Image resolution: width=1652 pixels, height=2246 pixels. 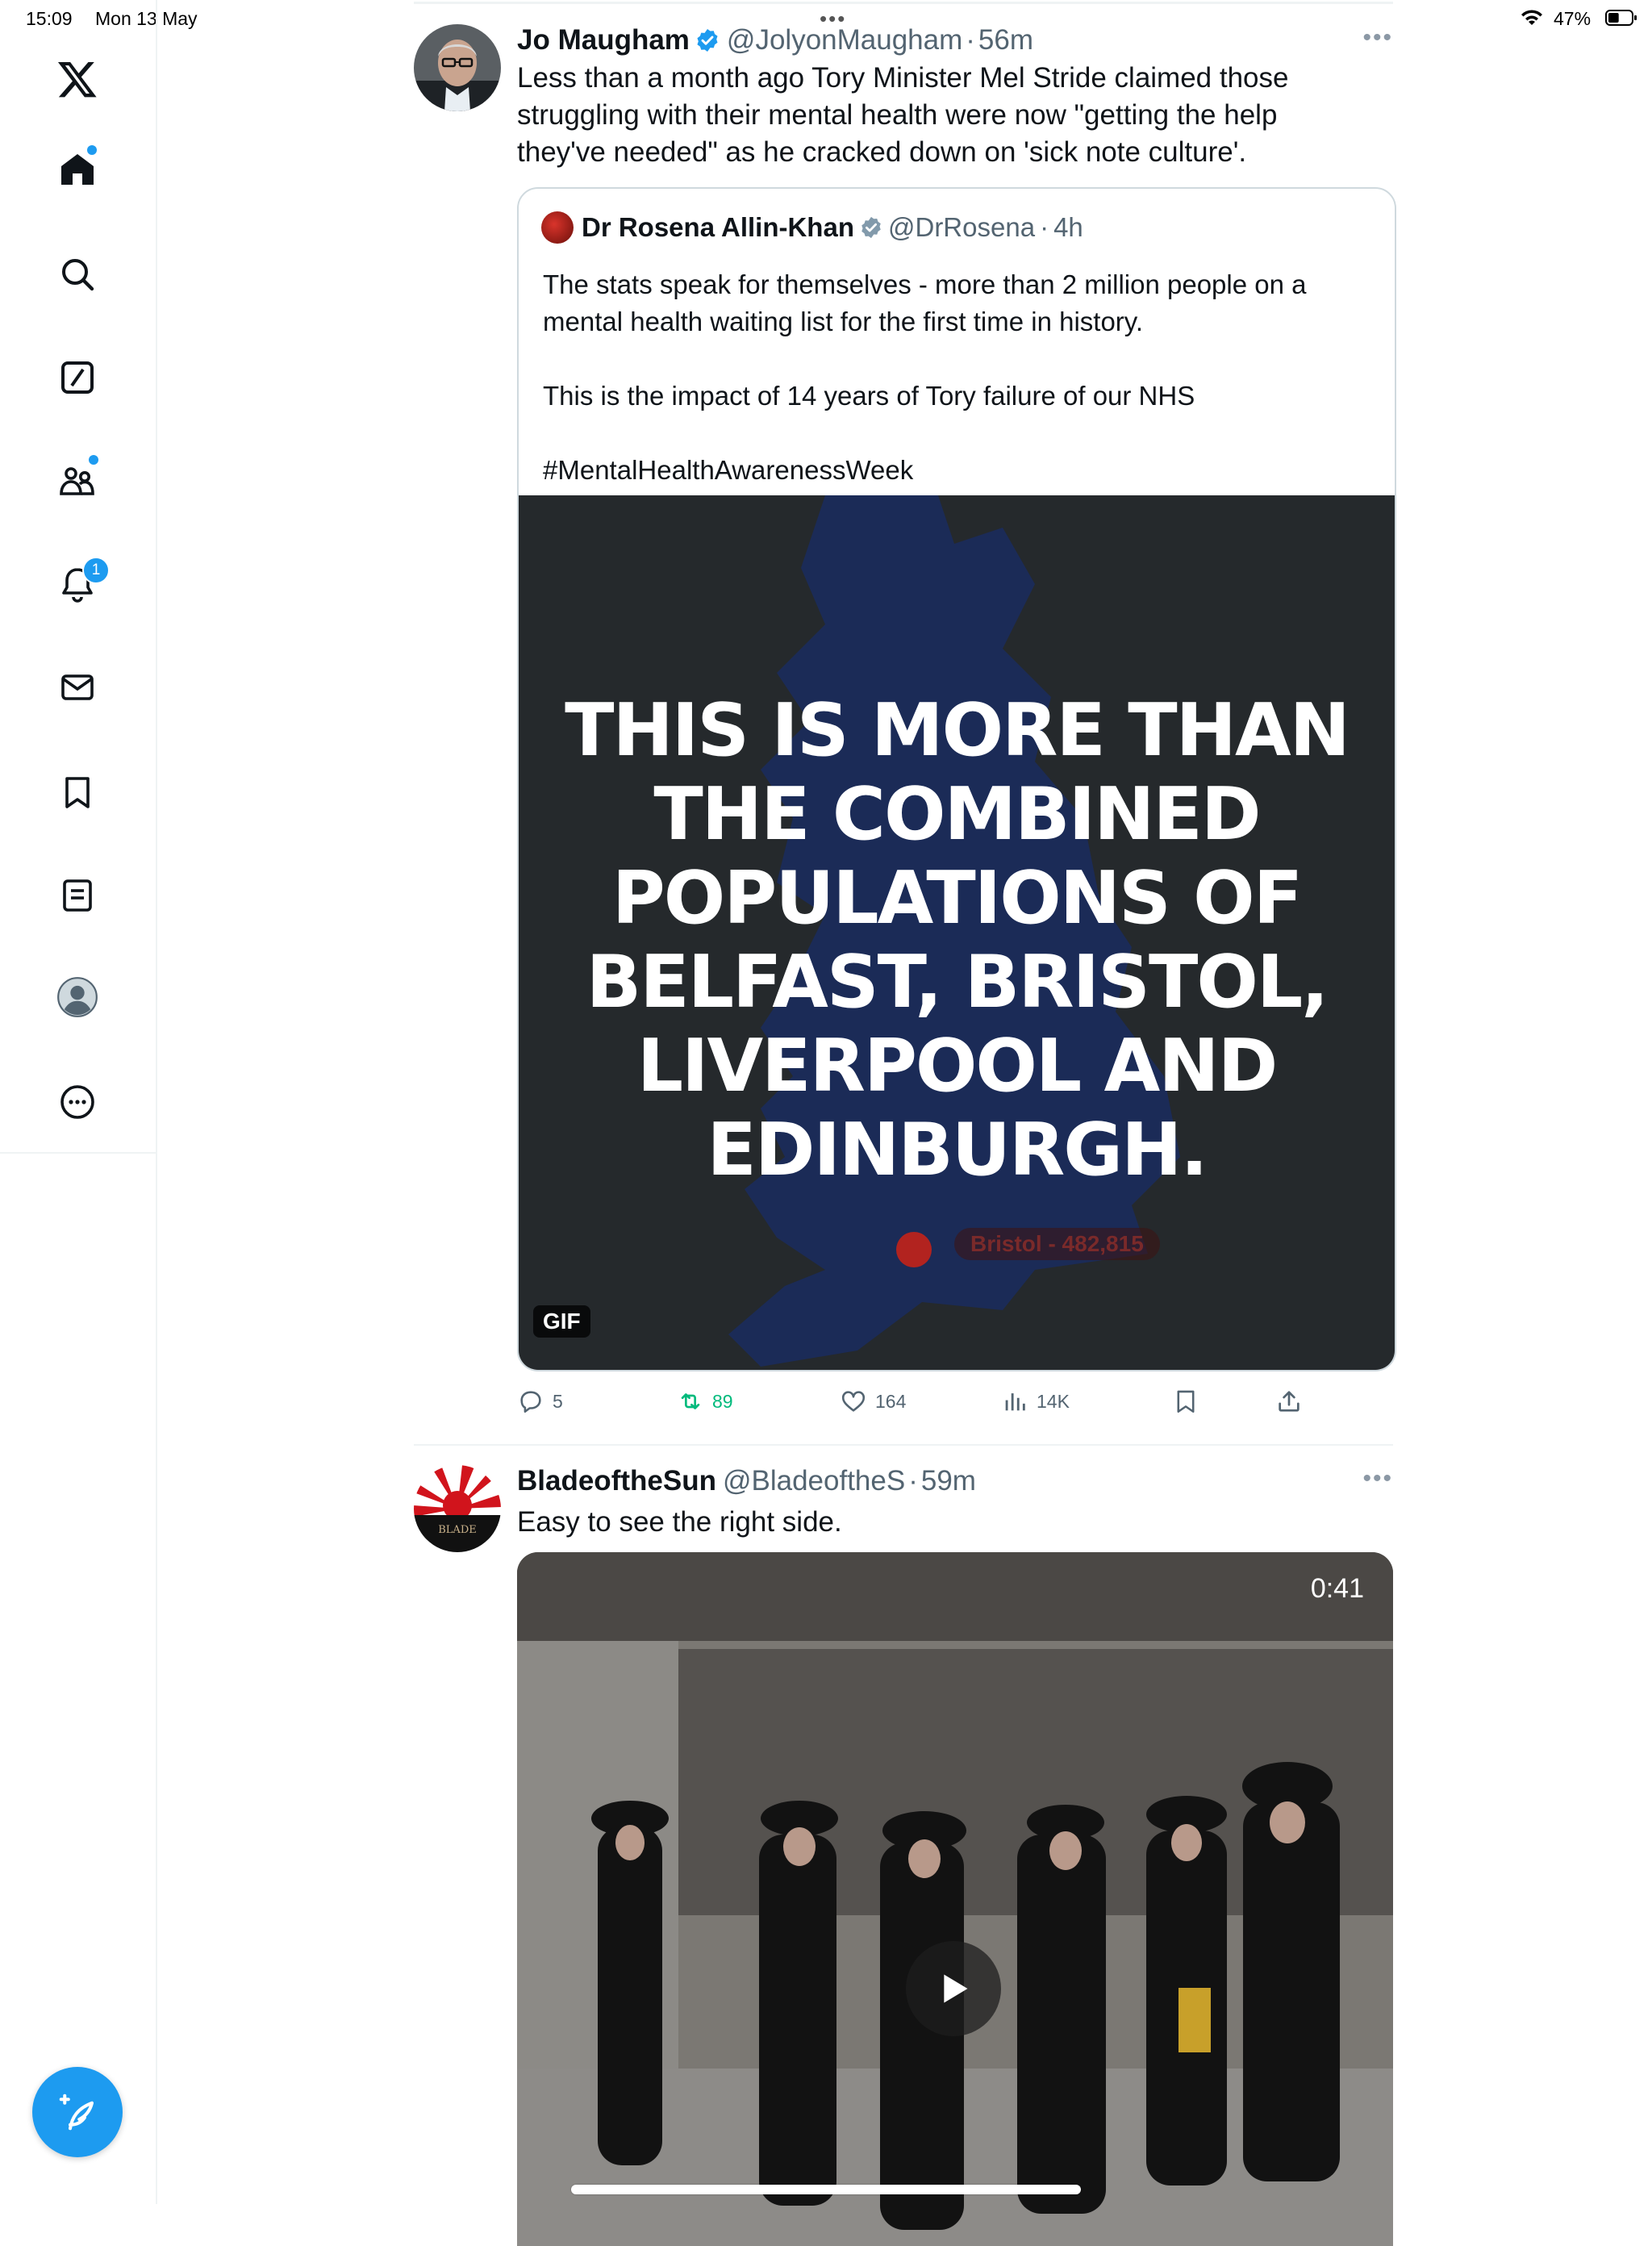 What do you see at coordinates (705, 1401) in the screenshot?
I see `repost-button: 89` at bounding box center [705, 1401].